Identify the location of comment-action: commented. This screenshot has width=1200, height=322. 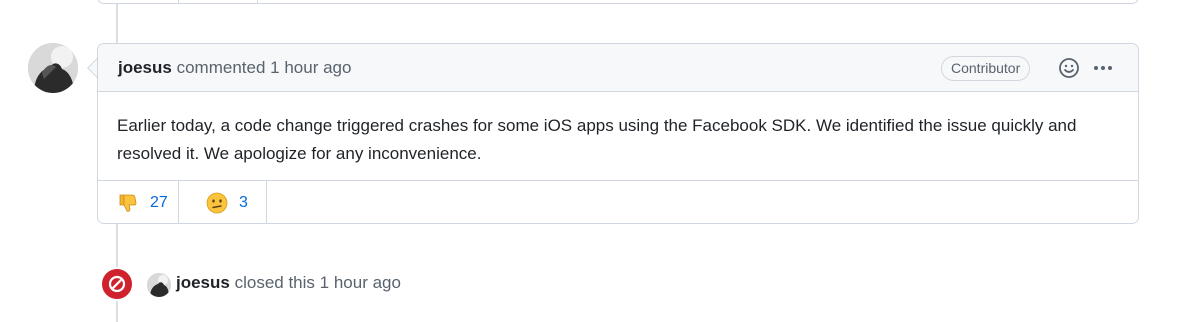
(221, 67).